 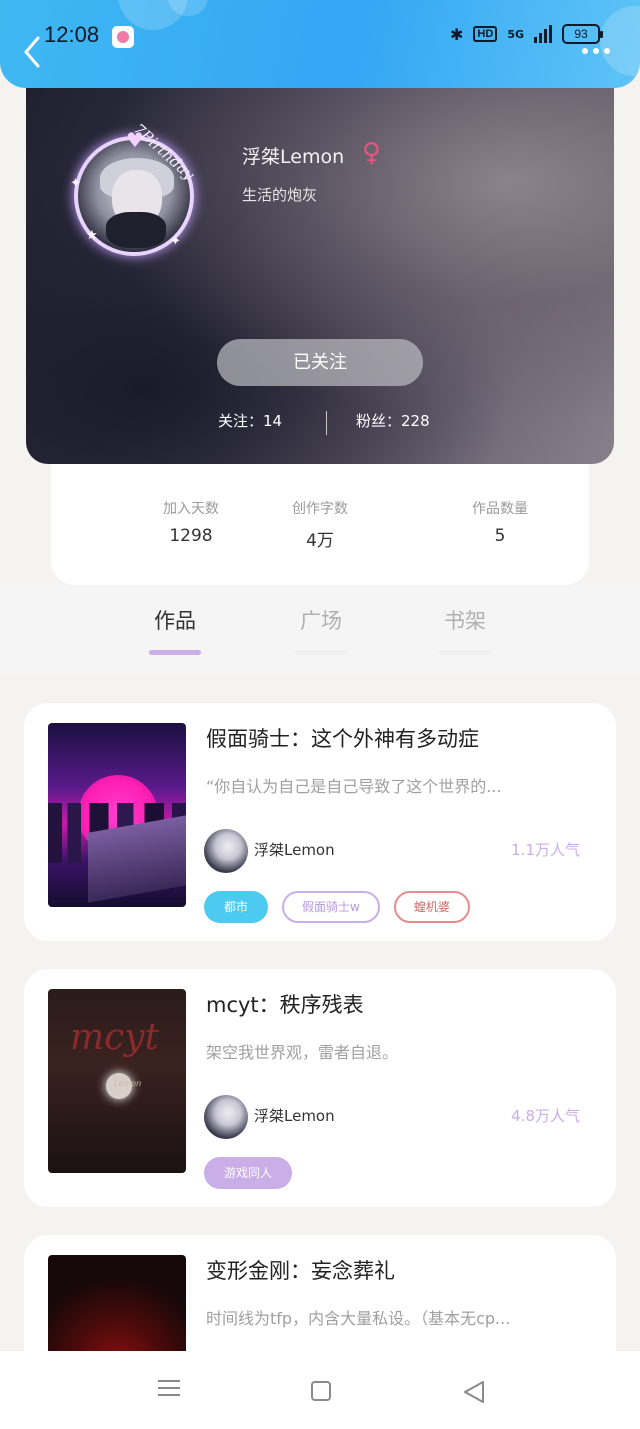 I want to click on recent-apps-icon, so click(x=169, y=1395).